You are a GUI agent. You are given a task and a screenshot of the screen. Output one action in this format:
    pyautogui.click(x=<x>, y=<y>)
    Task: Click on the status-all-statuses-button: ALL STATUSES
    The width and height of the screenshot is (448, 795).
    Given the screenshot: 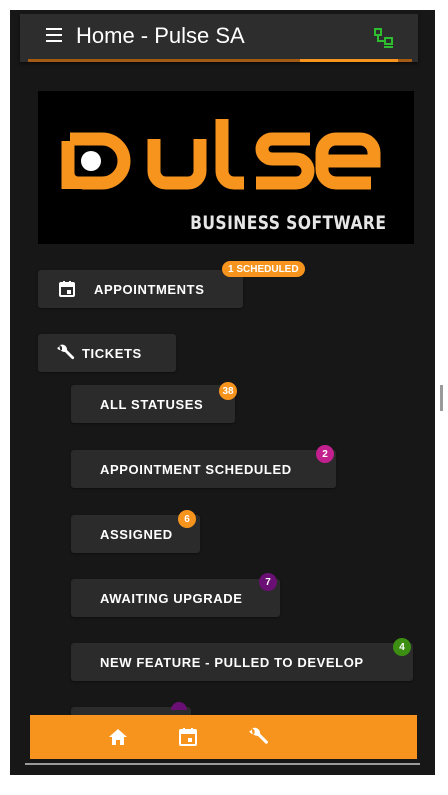 What is the action you would take?
    pyautogui.click(x=153, y=404)
    